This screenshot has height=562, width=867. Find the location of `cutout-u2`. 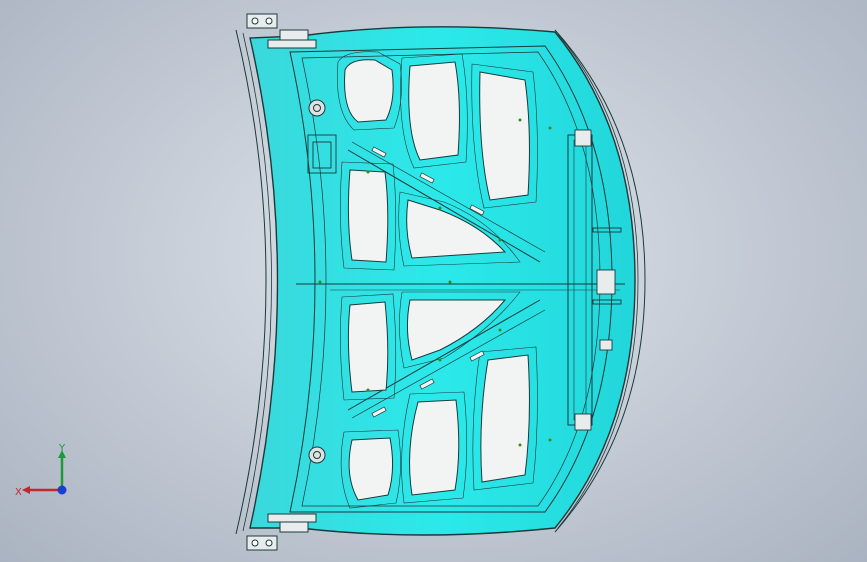

cutout-u2 is located at coordinates (434, 111).